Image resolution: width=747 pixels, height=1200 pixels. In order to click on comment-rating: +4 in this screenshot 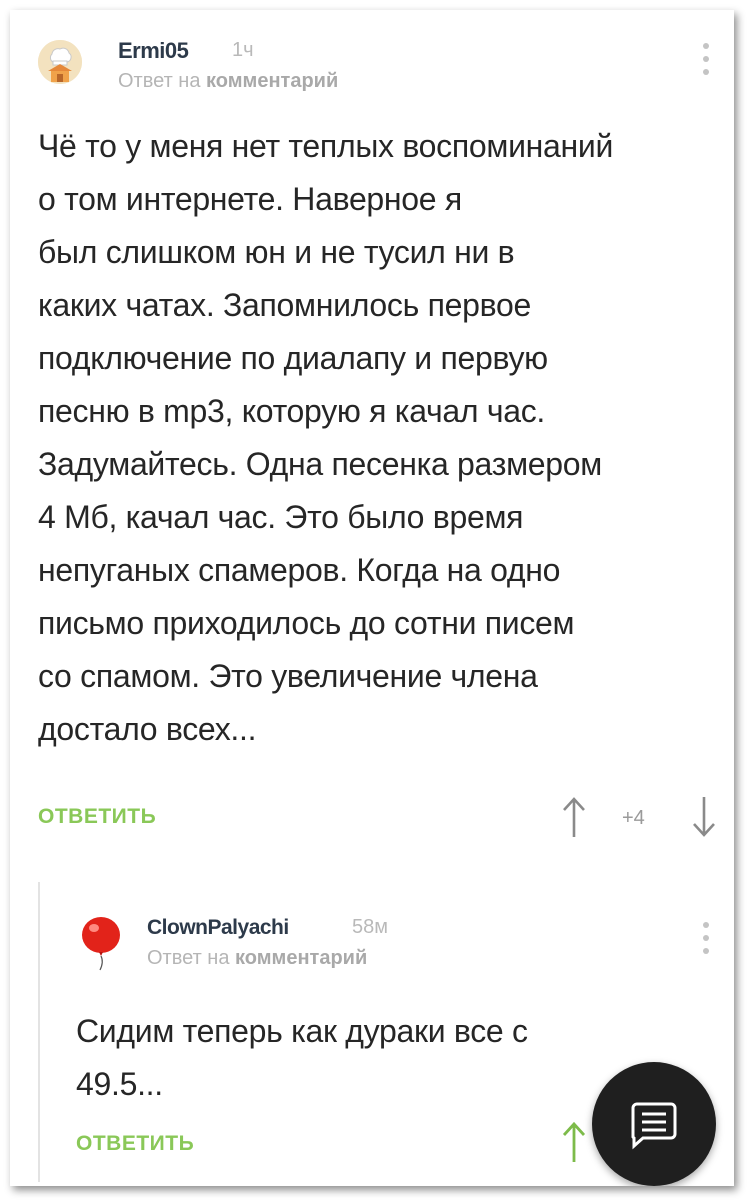, I will do `click(633, 818)`.